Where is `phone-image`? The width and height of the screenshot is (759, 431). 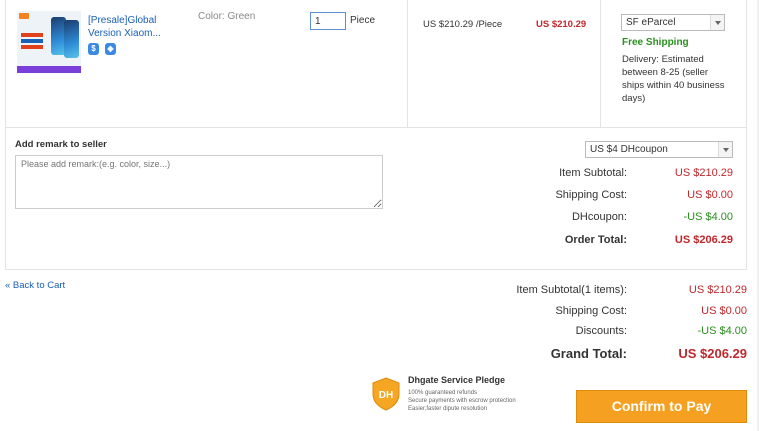
phone-image is located at coordinates (71, 39).